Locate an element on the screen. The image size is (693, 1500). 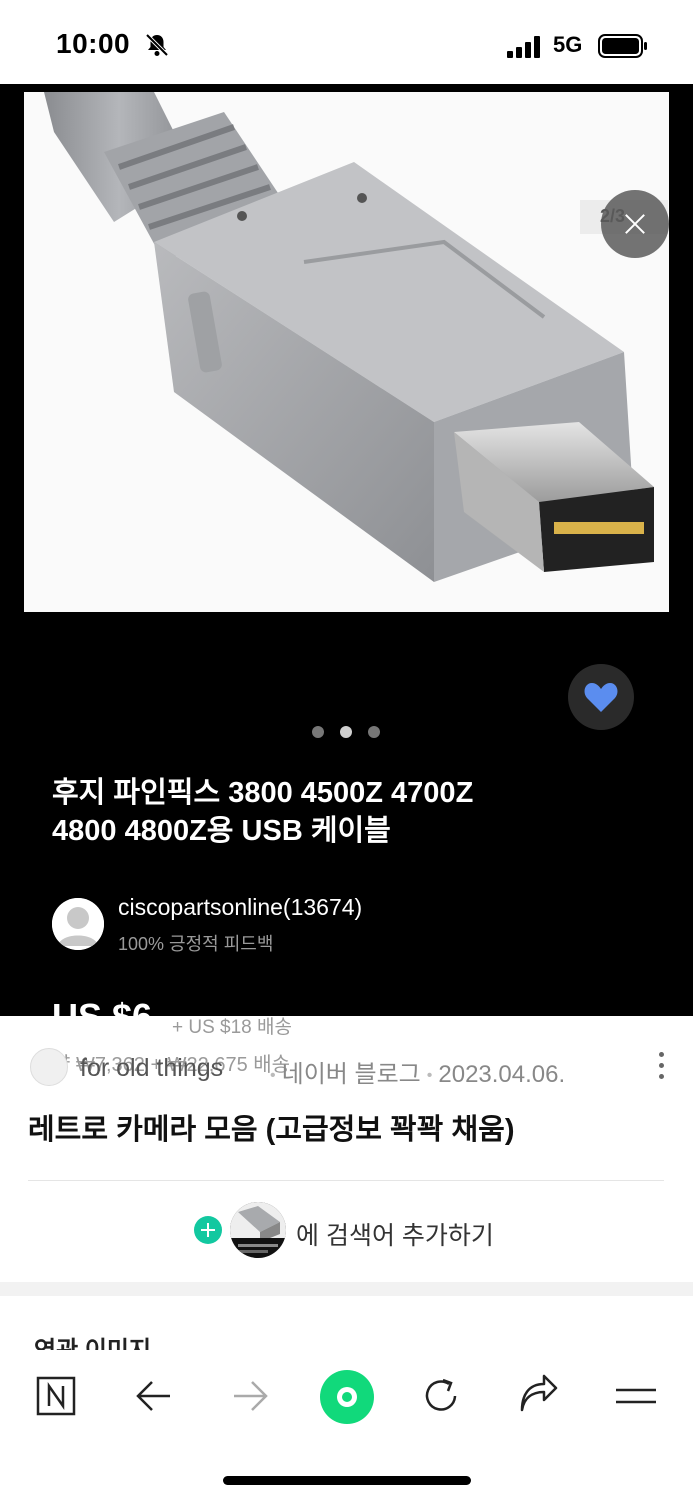
back-button is located at coordinates (154, 1396).